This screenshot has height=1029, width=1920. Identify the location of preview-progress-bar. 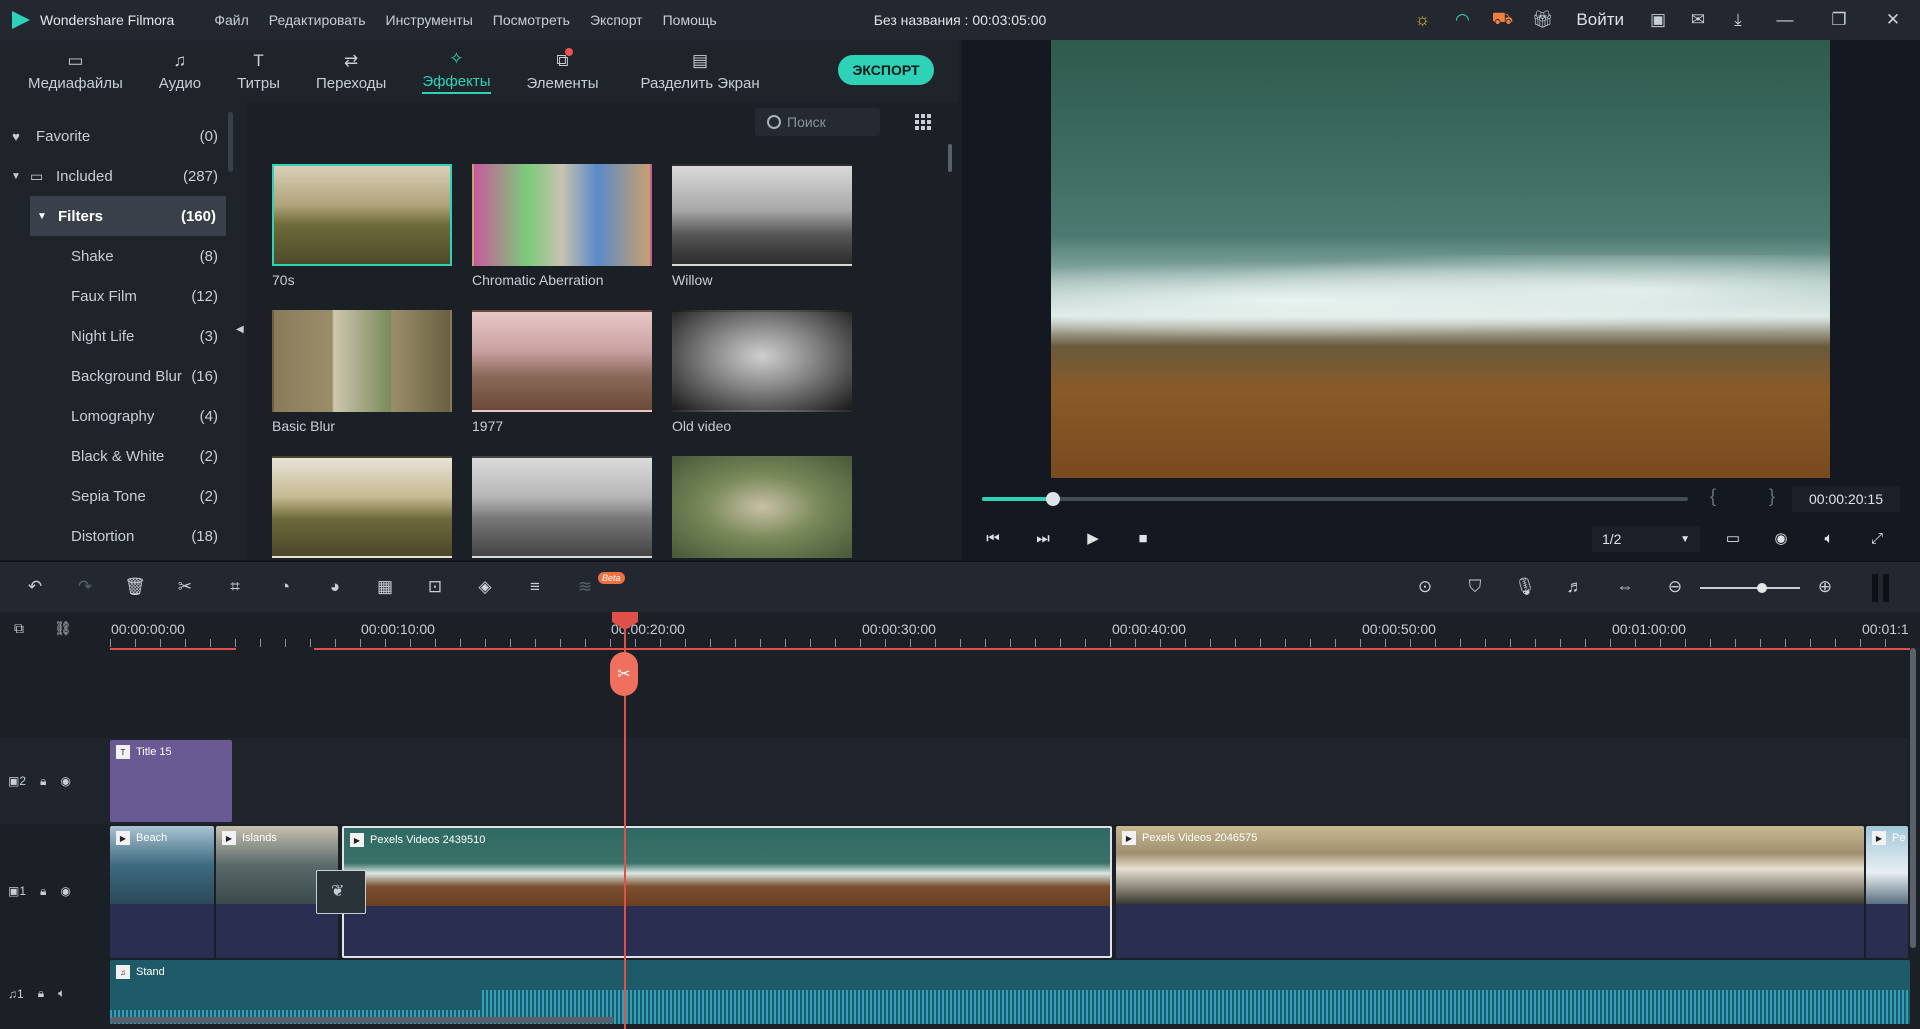
(1335, 499).